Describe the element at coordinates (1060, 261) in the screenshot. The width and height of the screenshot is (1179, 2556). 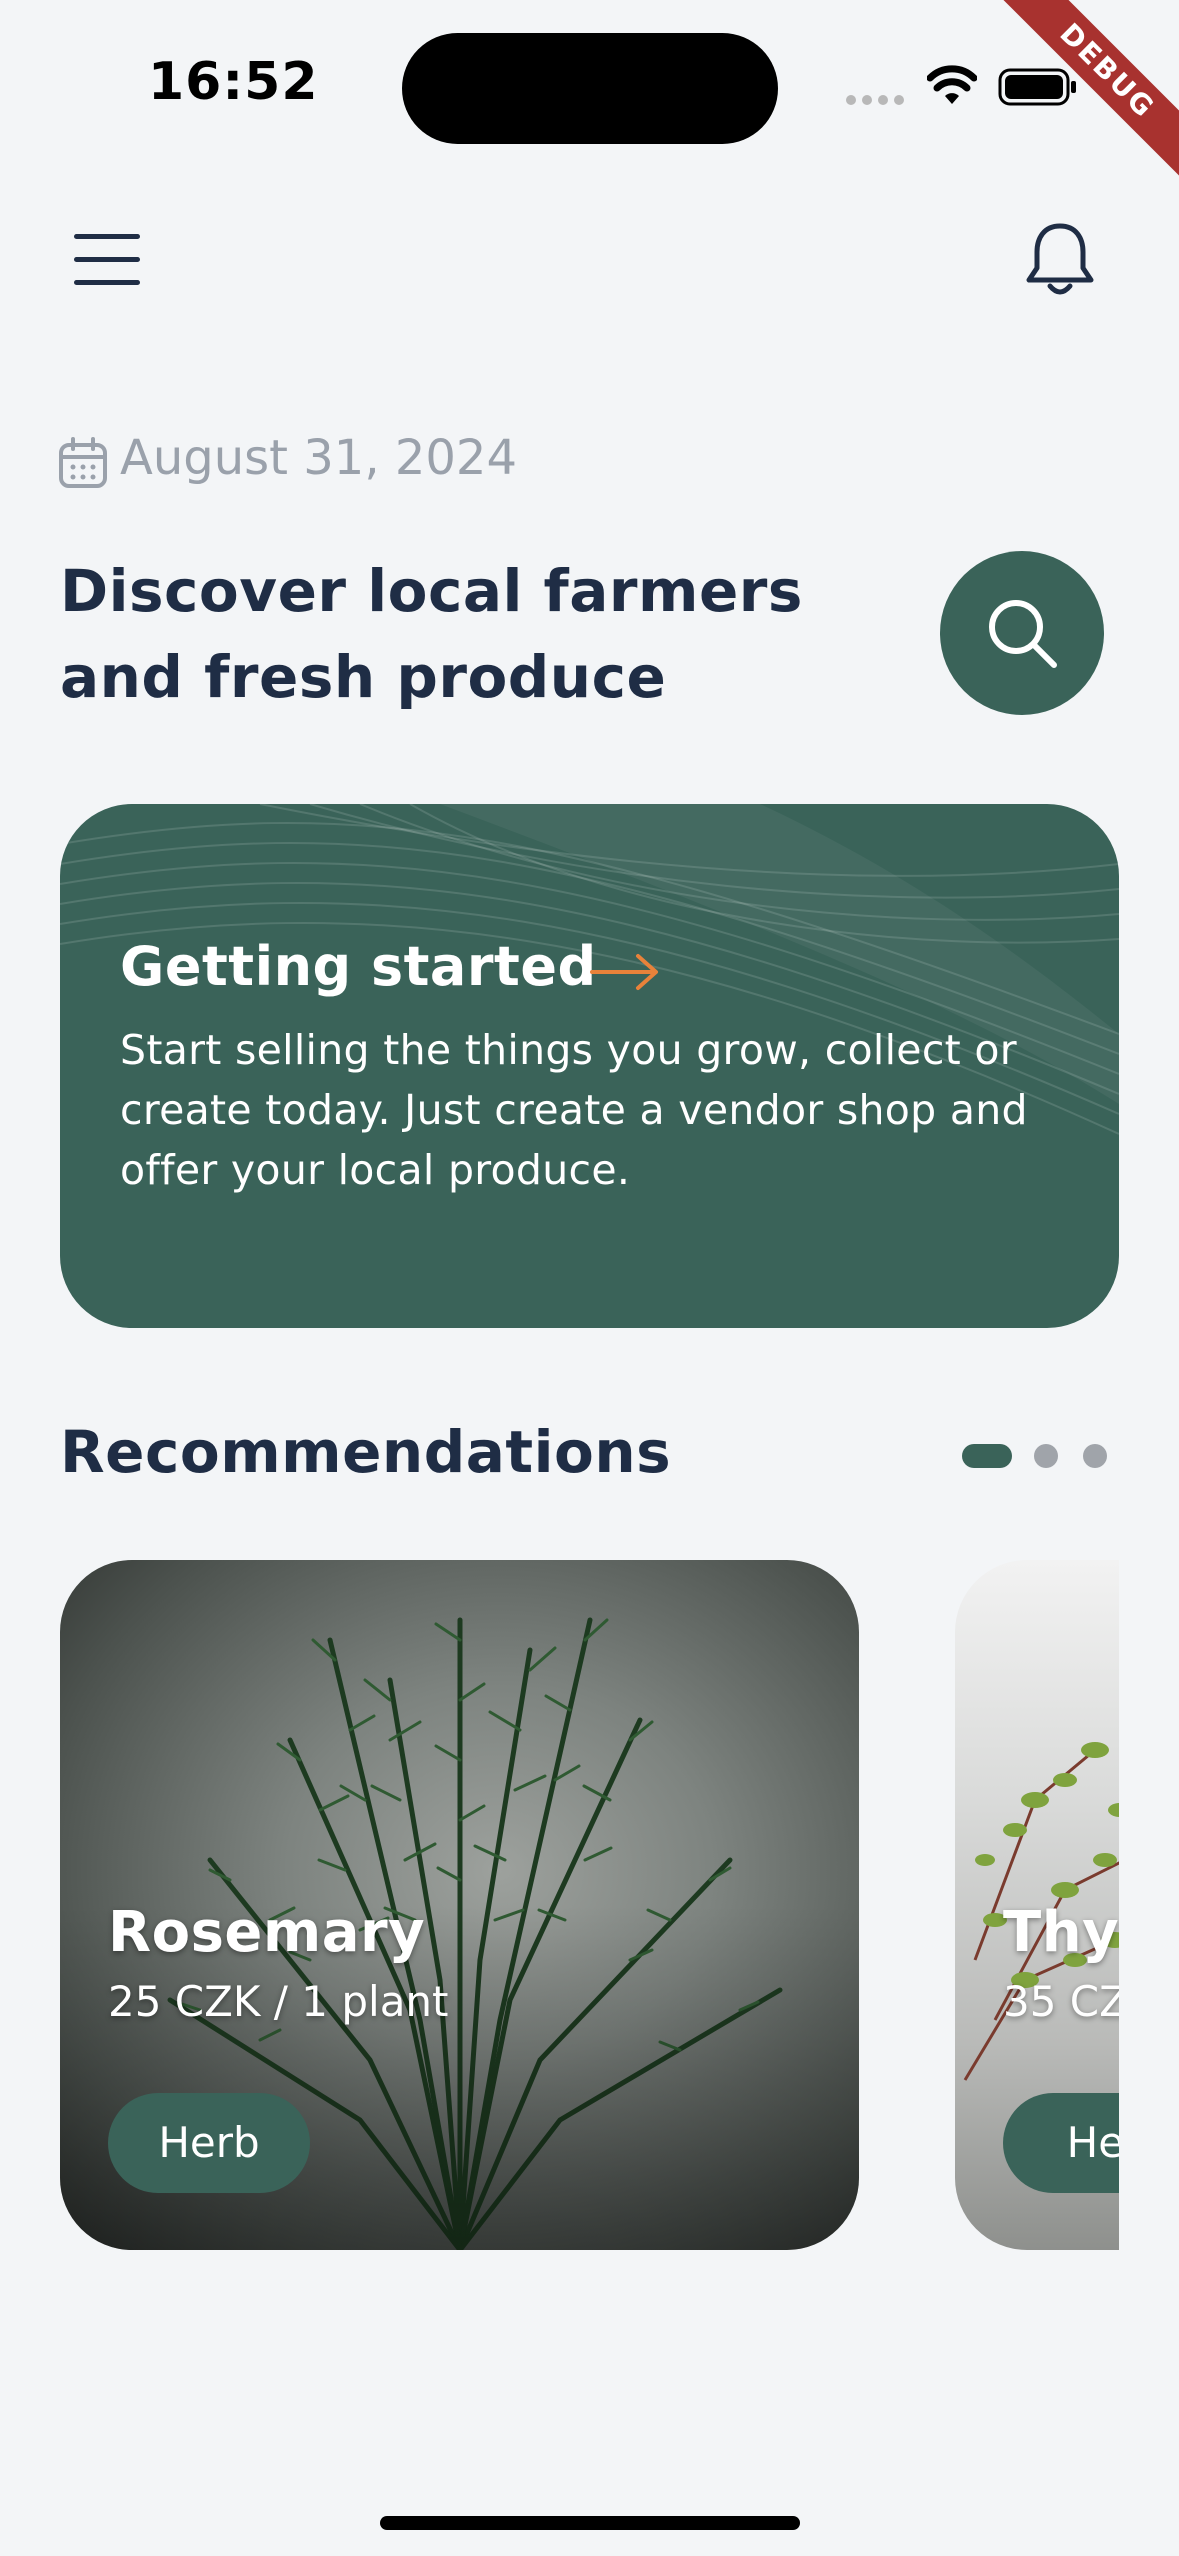
I see `bell-icon` at that location.